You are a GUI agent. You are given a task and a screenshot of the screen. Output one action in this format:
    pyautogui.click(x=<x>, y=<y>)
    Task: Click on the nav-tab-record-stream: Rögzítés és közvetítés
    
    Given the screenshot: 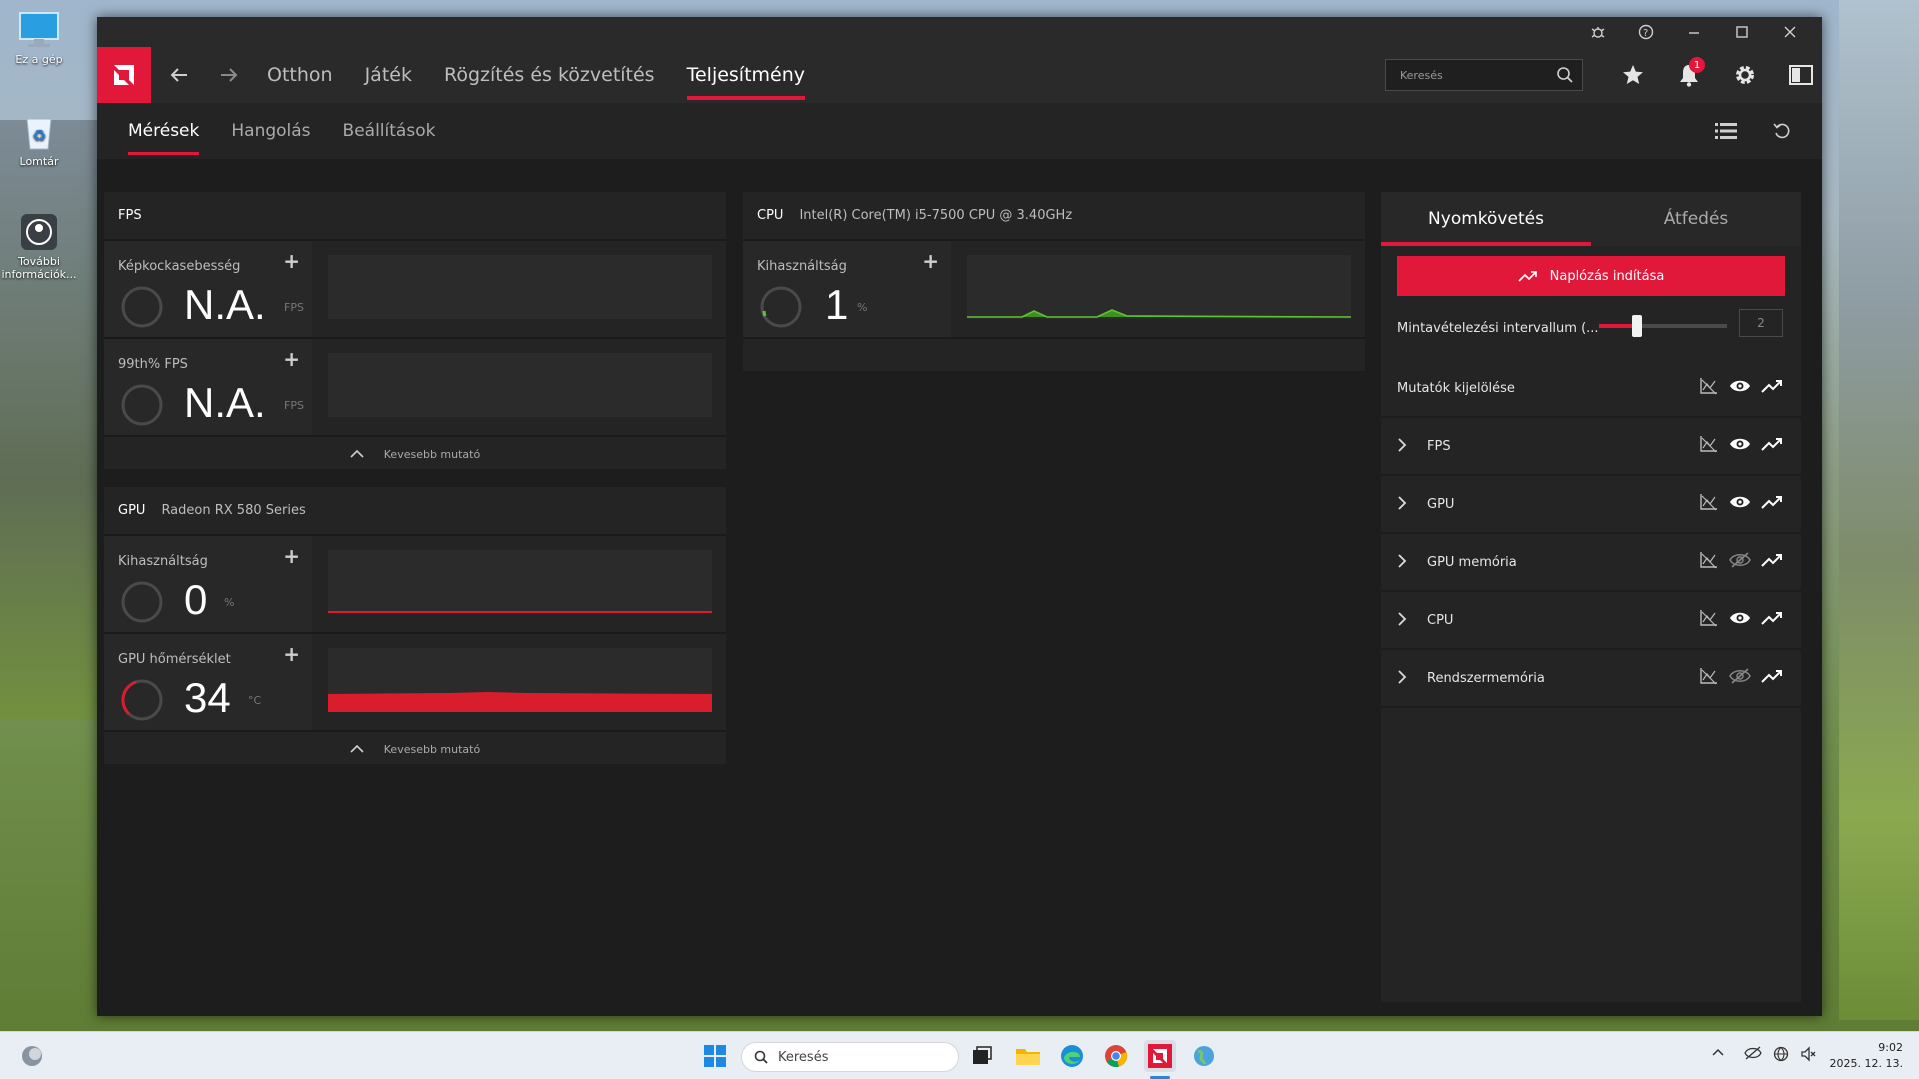 What is the action you would take?
    pyautogui.click(x=549, y=75)
    